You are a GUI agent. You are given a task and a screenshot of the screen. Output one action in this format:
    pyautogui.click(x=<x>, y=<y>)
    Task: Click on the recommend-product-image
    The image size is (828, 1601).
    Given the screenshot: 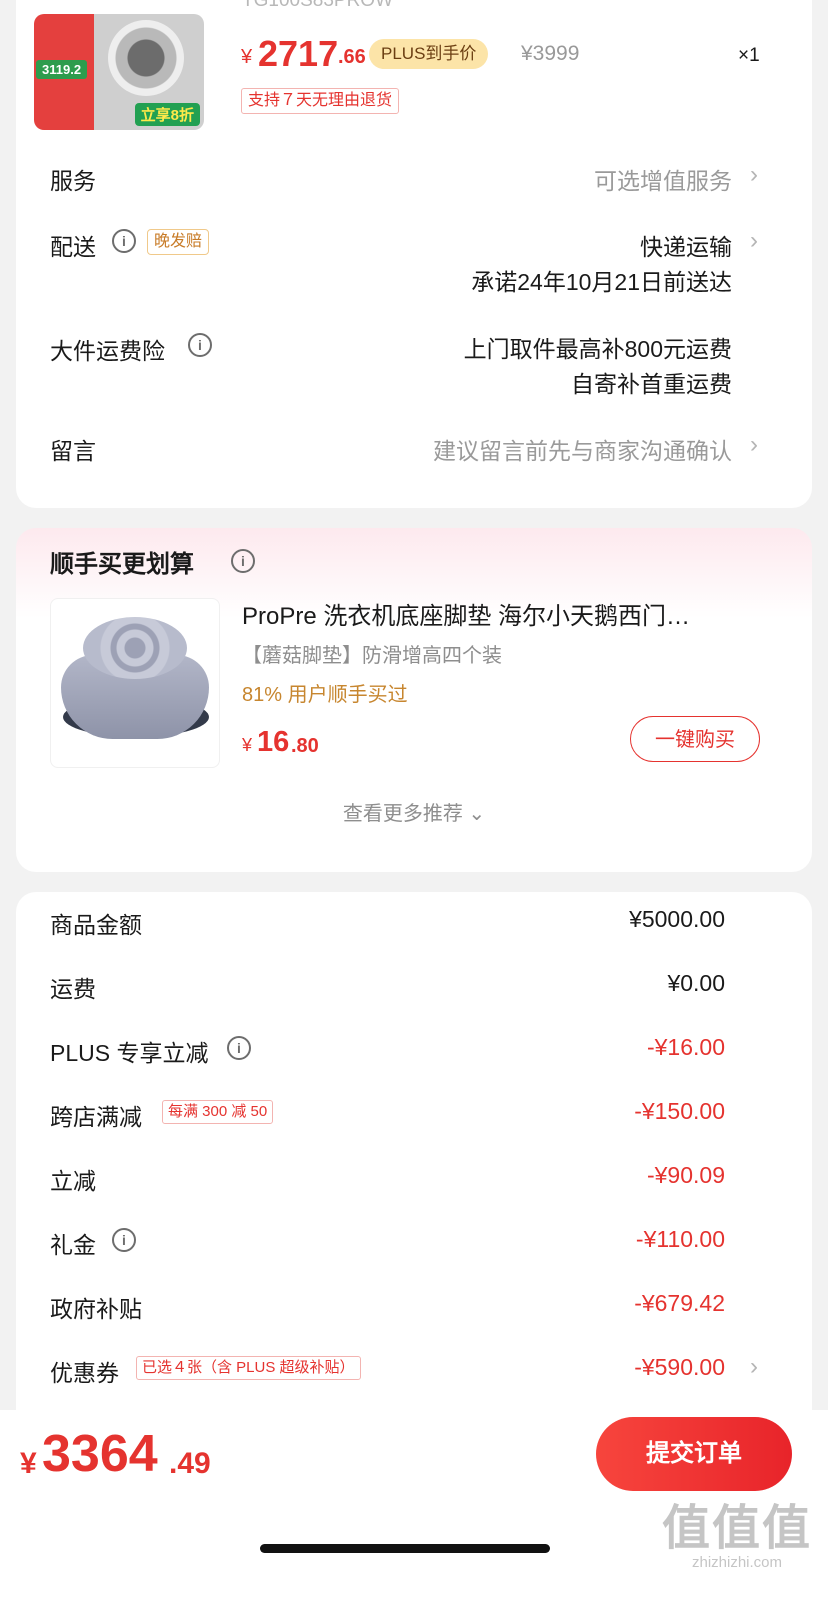 What is the action you would take?
    pyautogui.click(x=135, y=683)
    